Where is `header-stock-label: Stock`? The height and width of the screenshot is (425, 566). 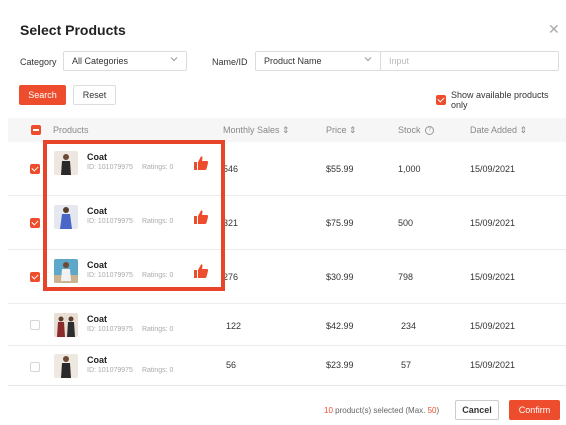
header-stock-label: Stock is located at coordinates (409, 130).